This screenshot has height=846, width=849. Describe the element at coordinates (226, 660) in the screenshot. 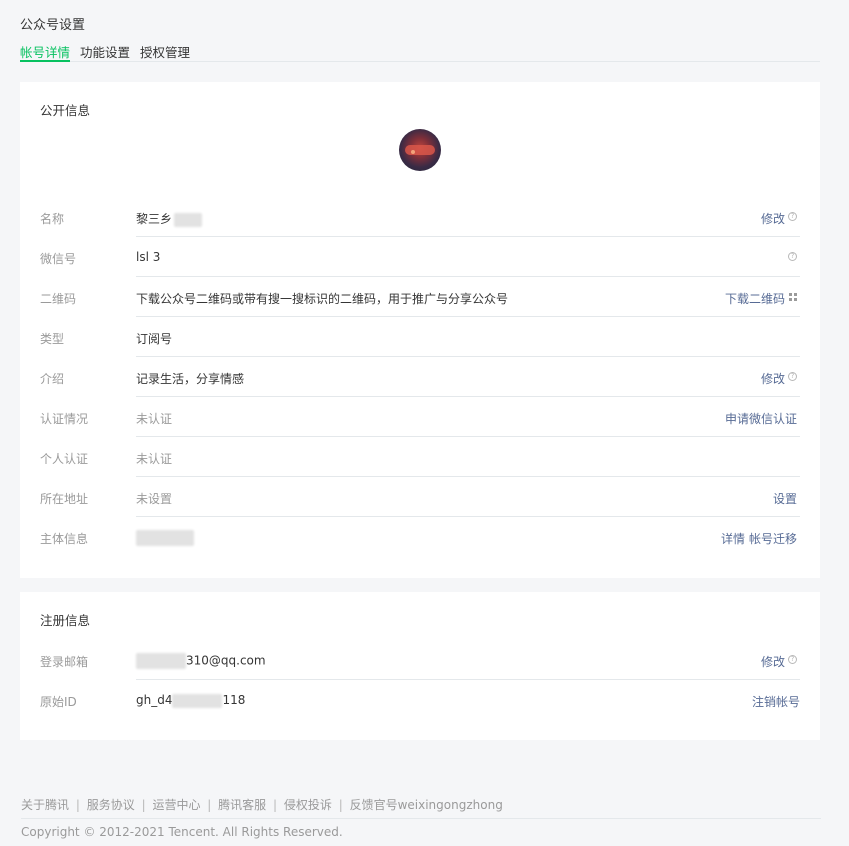

I see `email-text: 310@qq.com` at that location.